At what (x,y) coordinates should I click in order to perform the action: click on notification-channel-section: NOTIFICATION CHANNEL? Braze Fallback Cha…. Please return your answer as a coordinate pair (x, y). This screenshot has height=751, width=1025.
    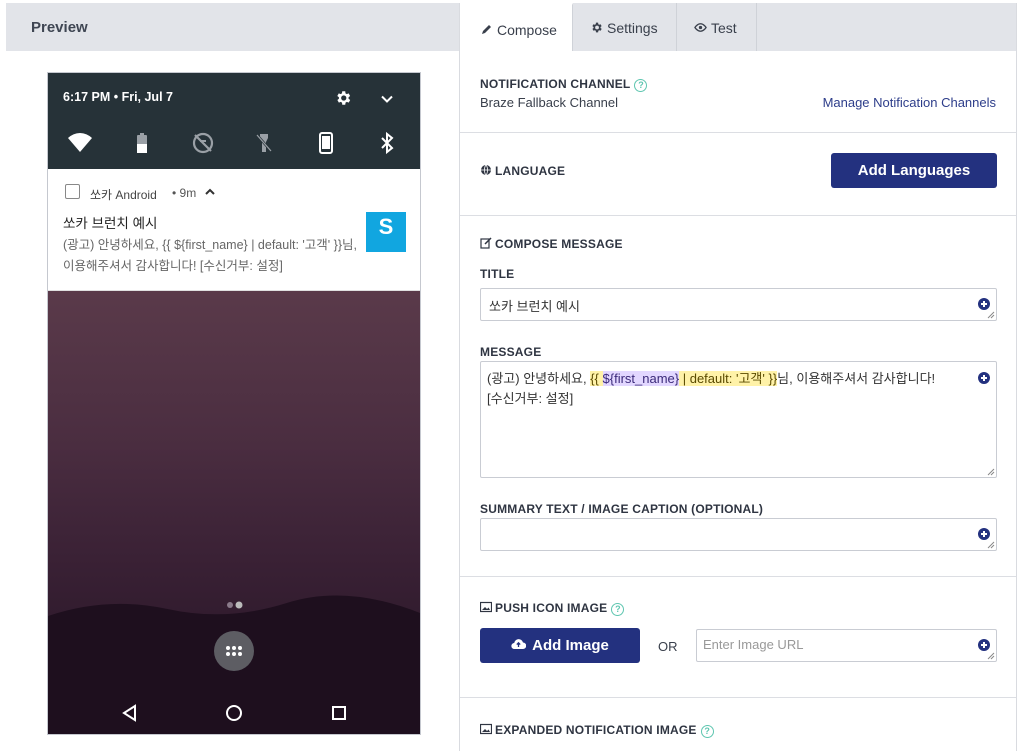
    Looking at the image, I should click on (738, 92).